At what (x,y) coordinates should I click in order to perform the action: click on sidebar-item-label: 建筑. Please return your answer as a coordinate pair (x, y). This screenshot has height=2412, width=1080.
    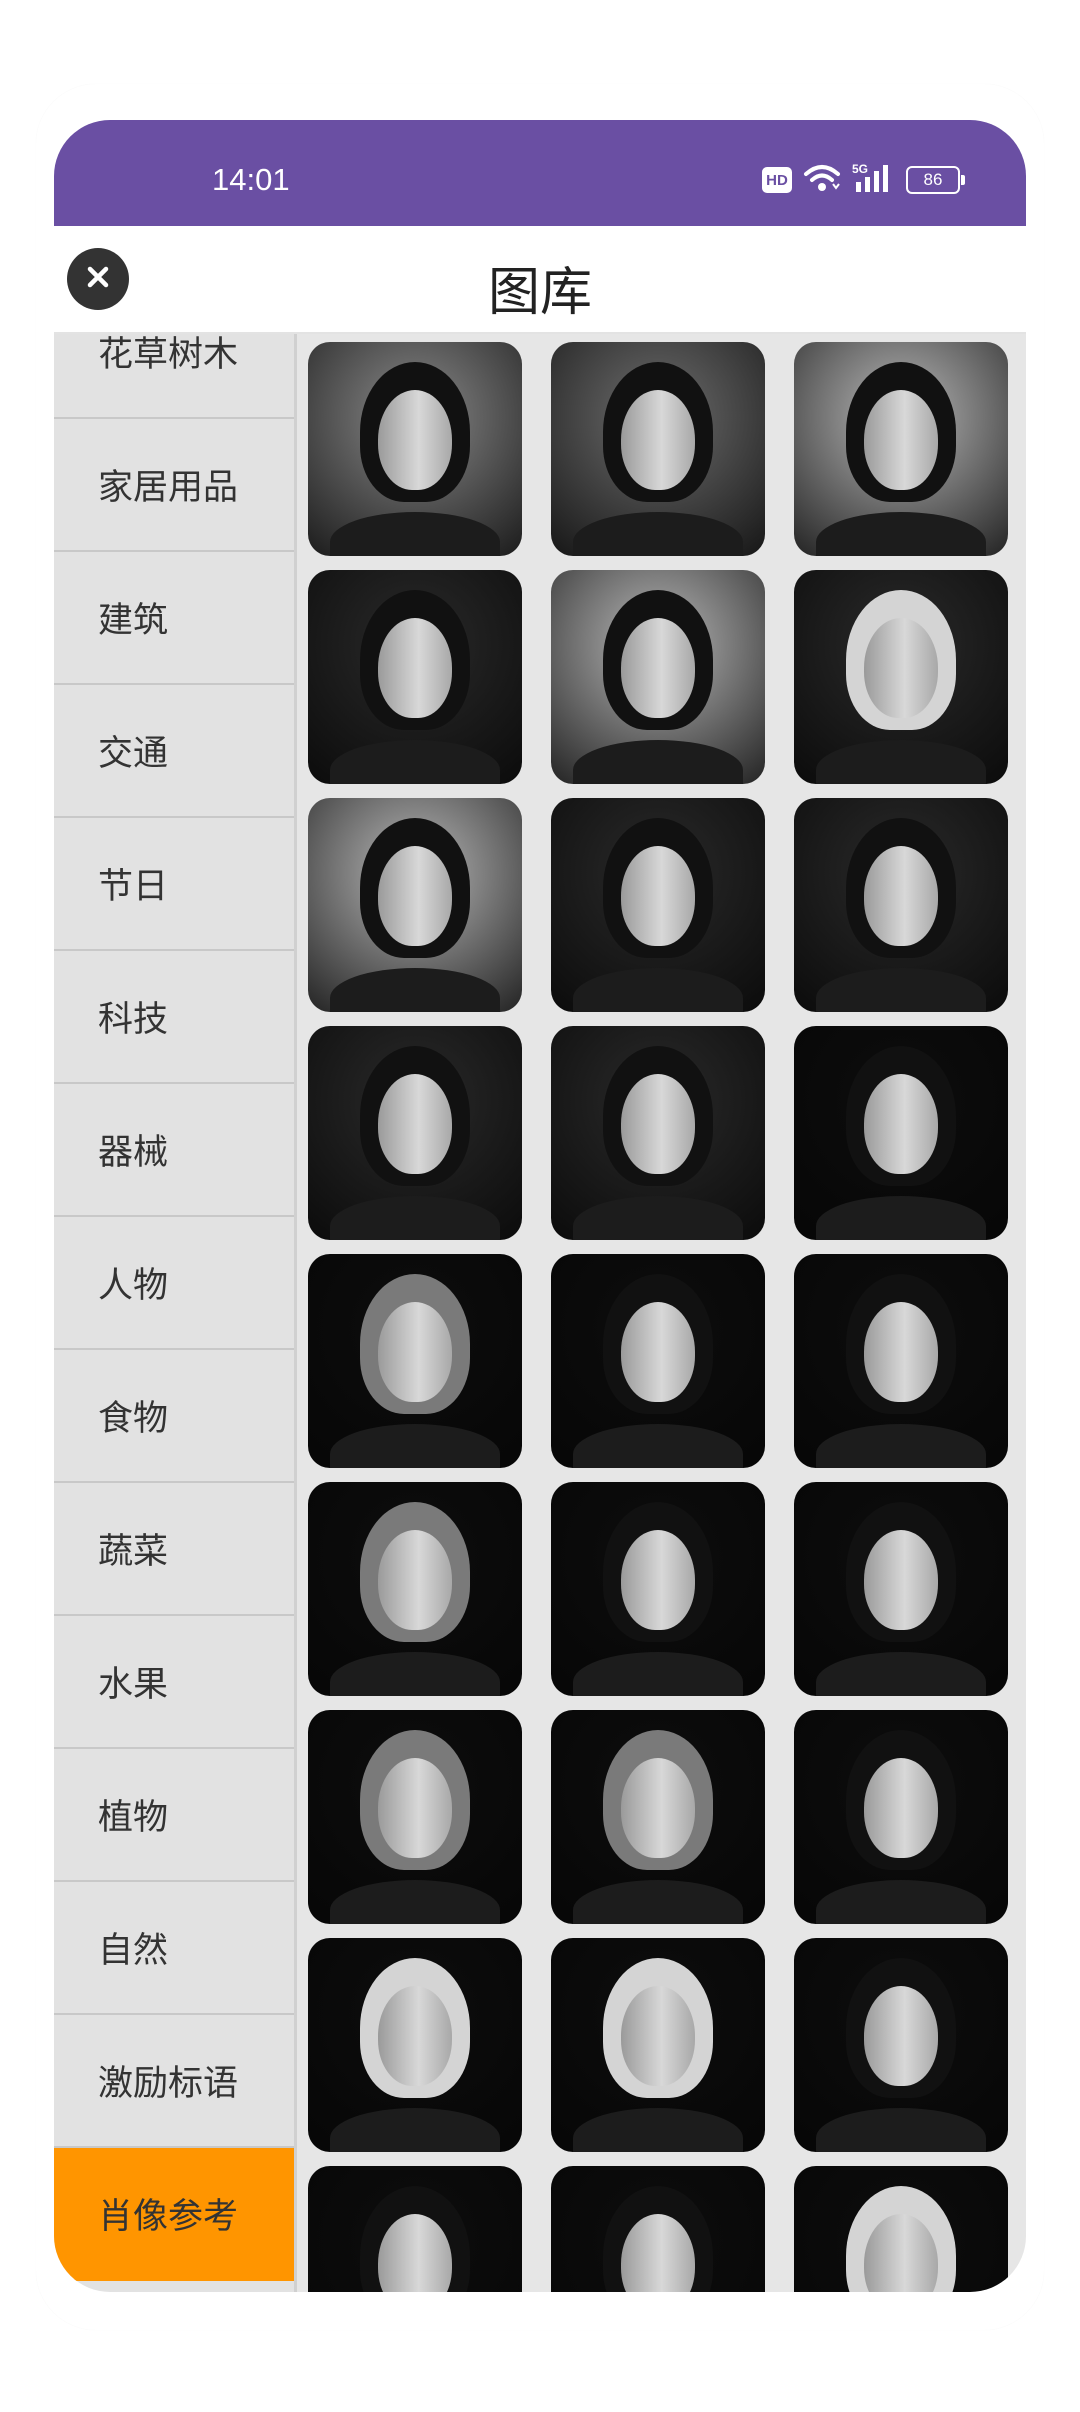
    Looking at the image, I should click on (133, 621).